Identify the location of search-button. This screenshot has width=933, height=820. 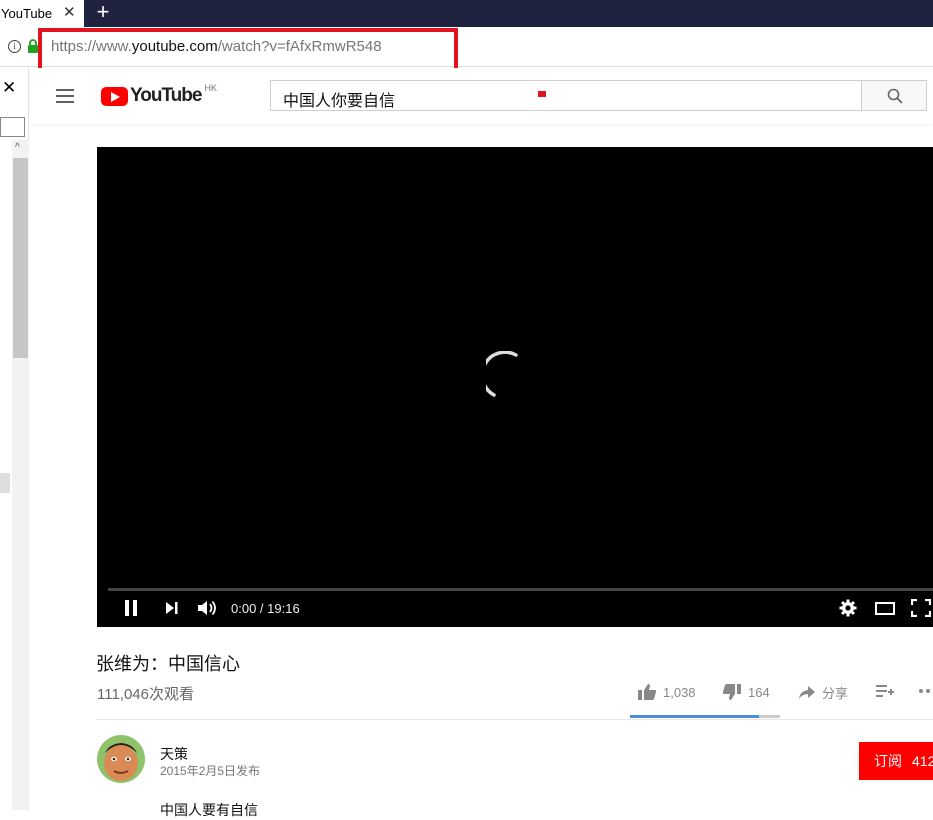
(894, 95).